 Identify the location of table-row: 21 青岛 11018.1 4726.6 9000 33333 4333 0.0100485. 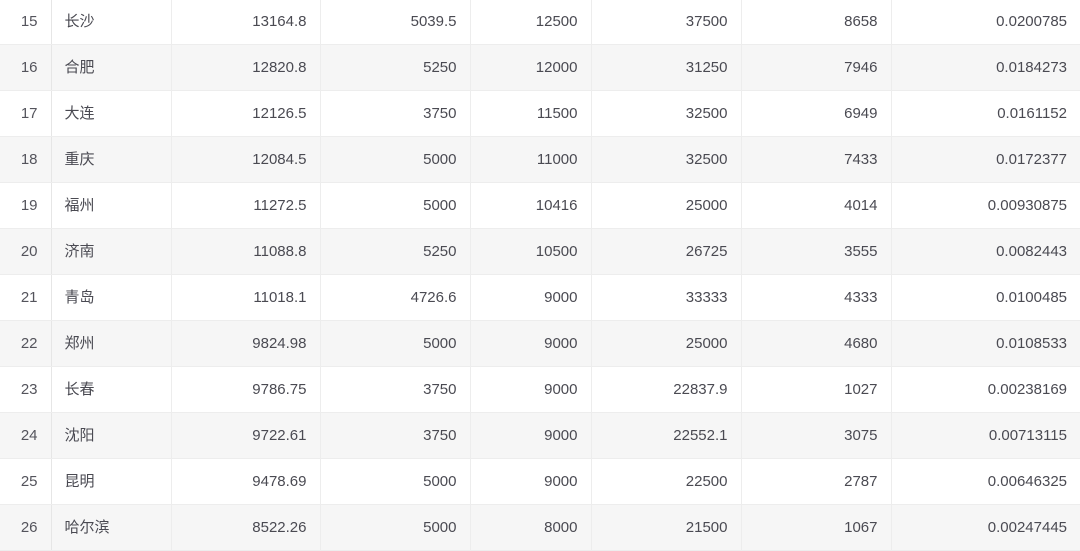
(540, 297).